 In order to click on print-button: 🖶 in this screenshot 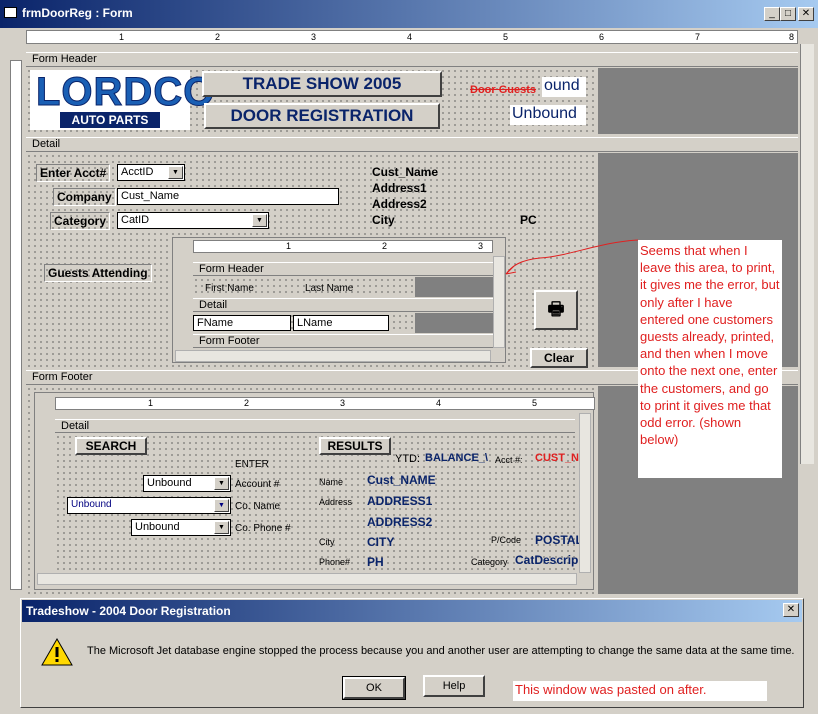, I will do `click(556, 310)`.